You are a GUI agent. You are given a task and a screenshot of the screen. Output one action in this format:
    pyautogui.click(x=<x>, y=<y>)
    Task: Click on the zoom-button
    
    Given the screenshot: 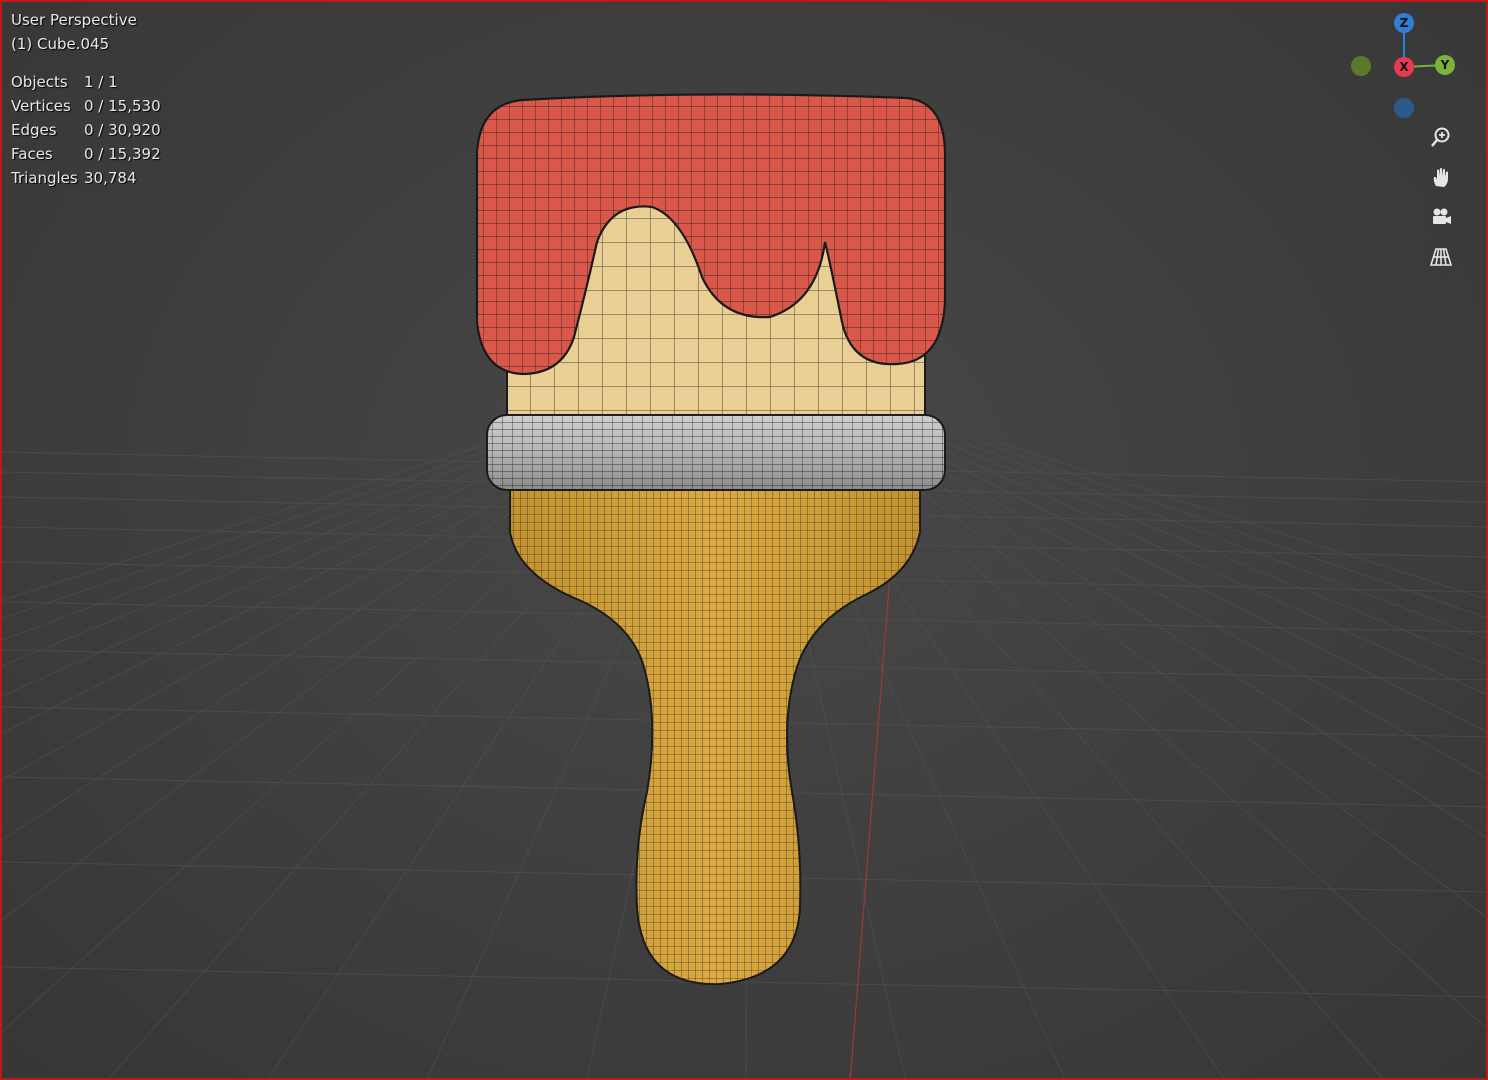 What is the action you would take?
    pyautogui.click(x=1441, y=137)
    